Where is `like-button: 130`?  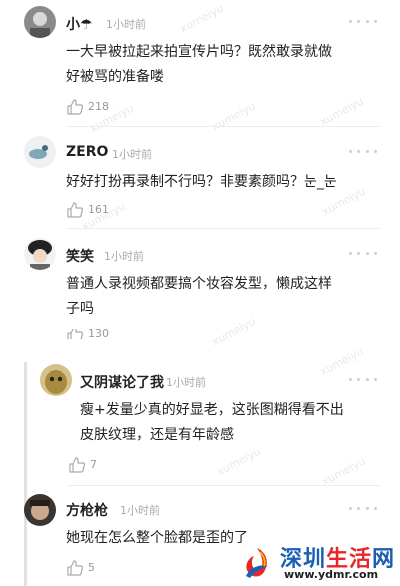 like-button: 130 is located at coordinates (87, 334).